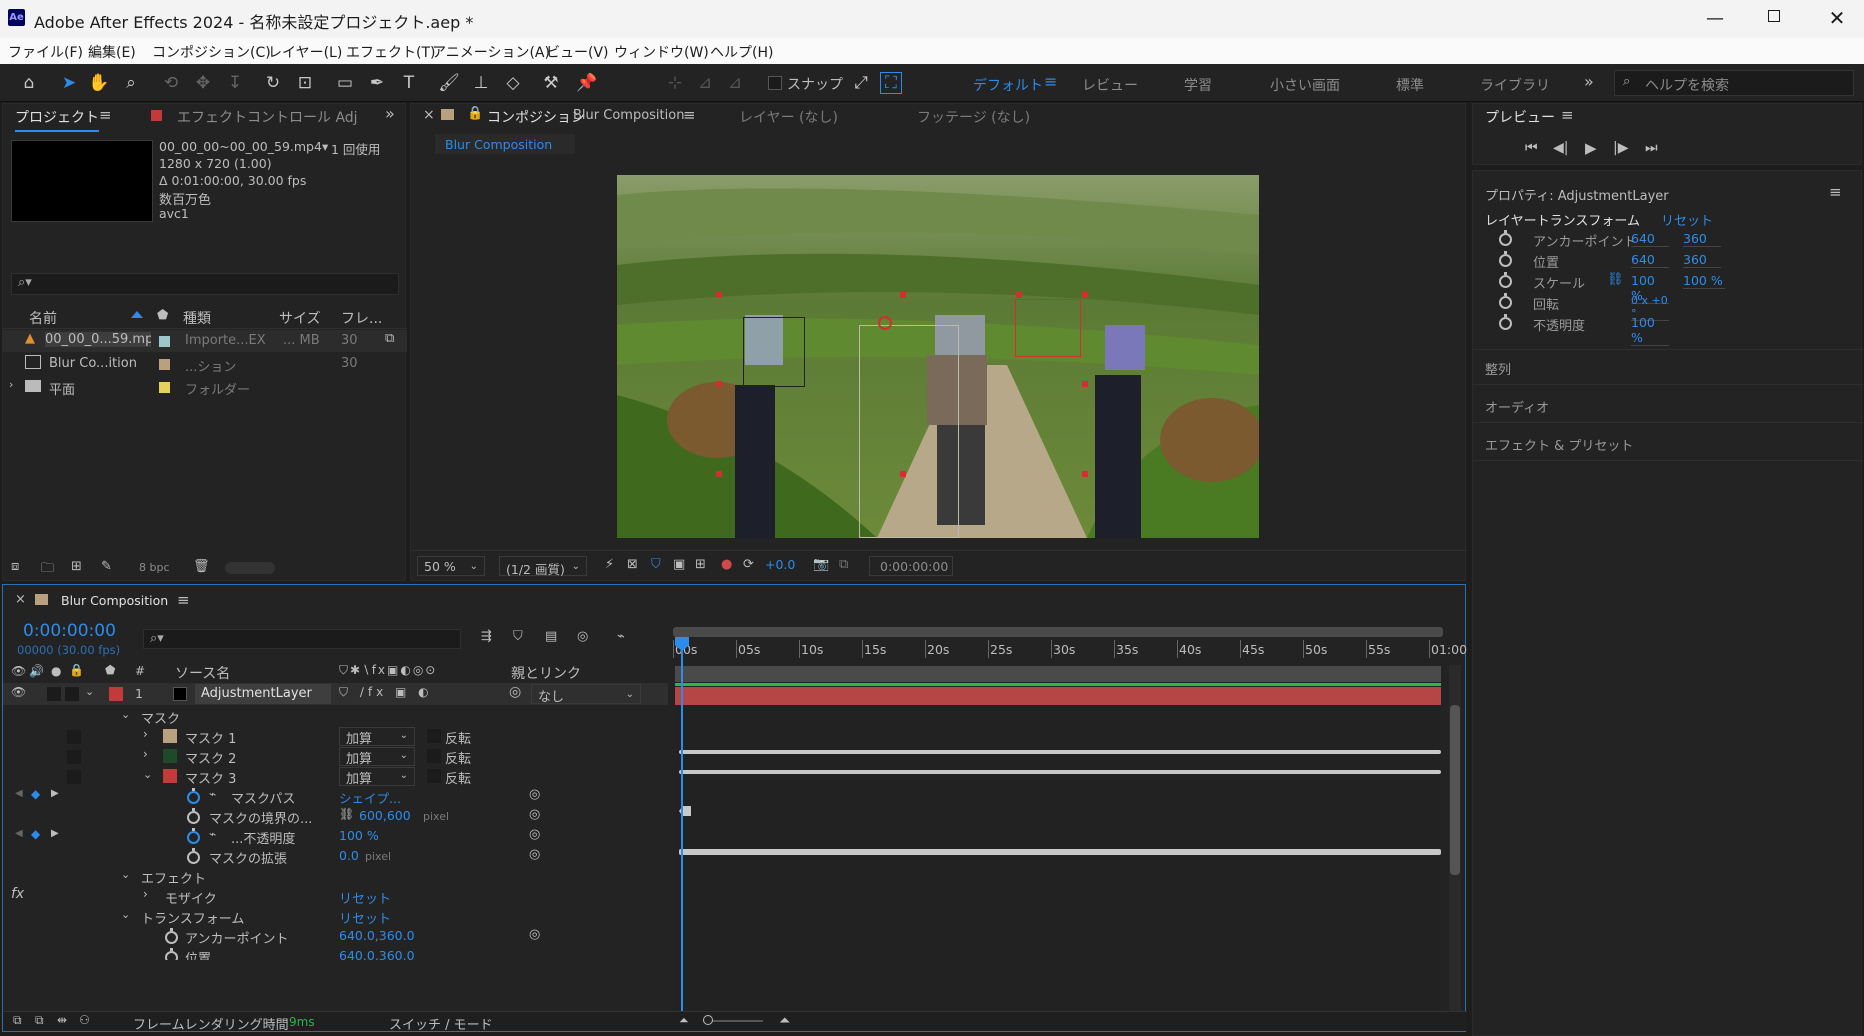 The height and width of the screenshot is (1036, 1864). Describe the element at coordinates (154, 567) in the screenshot. I see `bit-depth-toggle: 8 bpc` at that location.